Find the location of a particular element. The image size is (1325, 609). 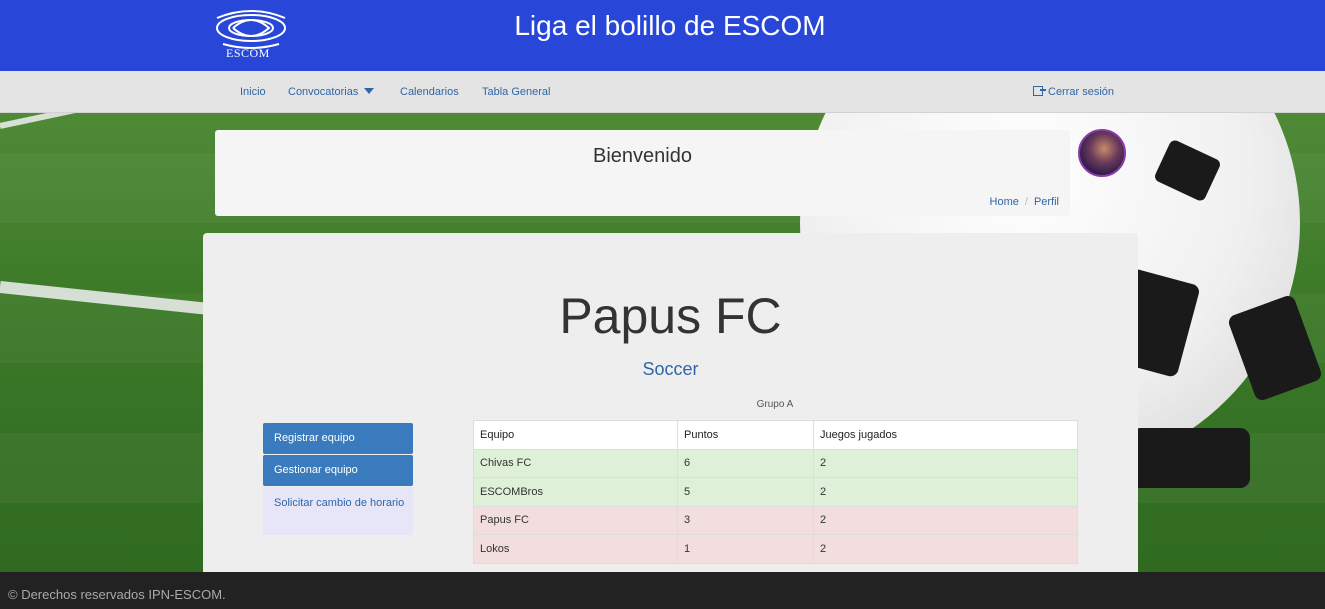

breadcrumb-home-link: Home is located at coordinates (1004, 202).